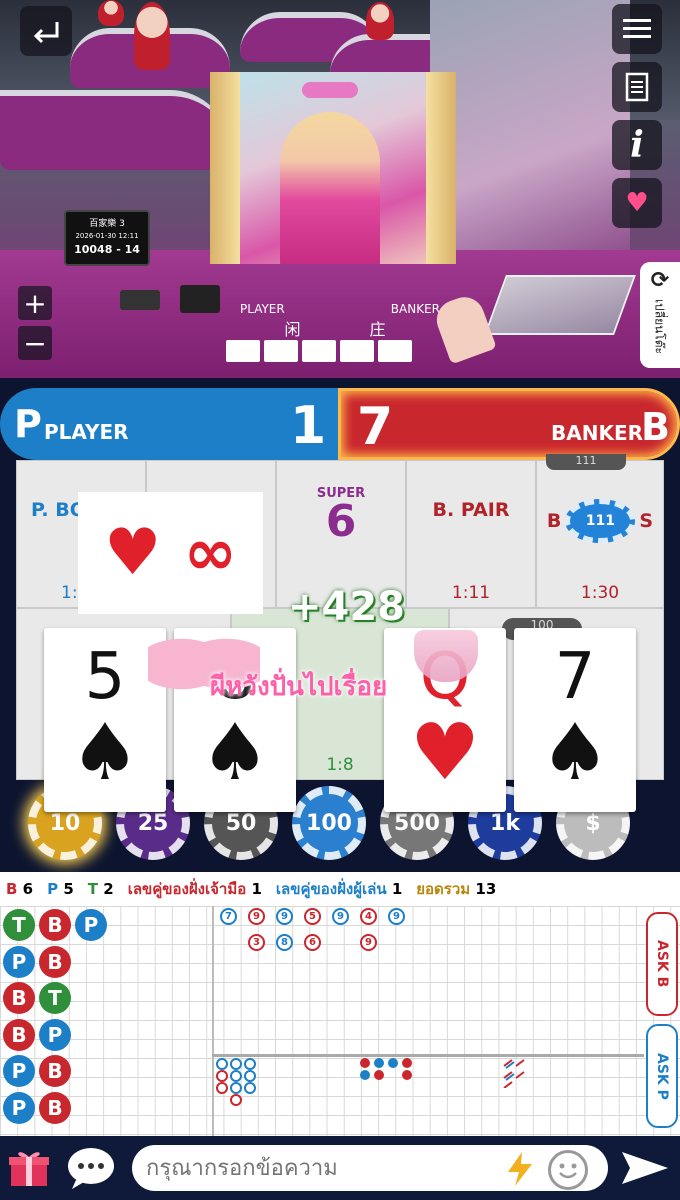 This screenshot has width=680, height=1200. I want to click on ask-banker-label: ASK B, so click(662, 964).